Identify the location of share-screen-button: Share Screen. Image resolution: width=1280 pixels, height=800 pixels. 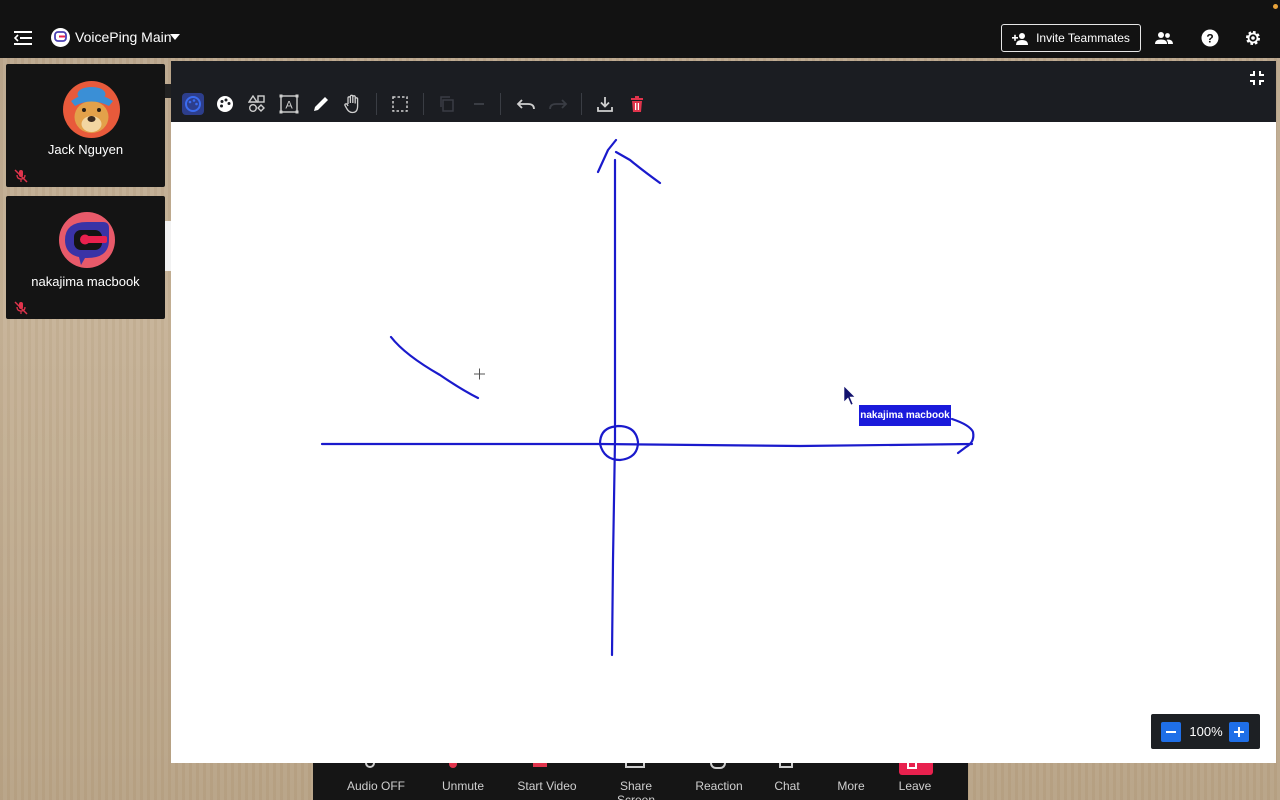
(636, 789).